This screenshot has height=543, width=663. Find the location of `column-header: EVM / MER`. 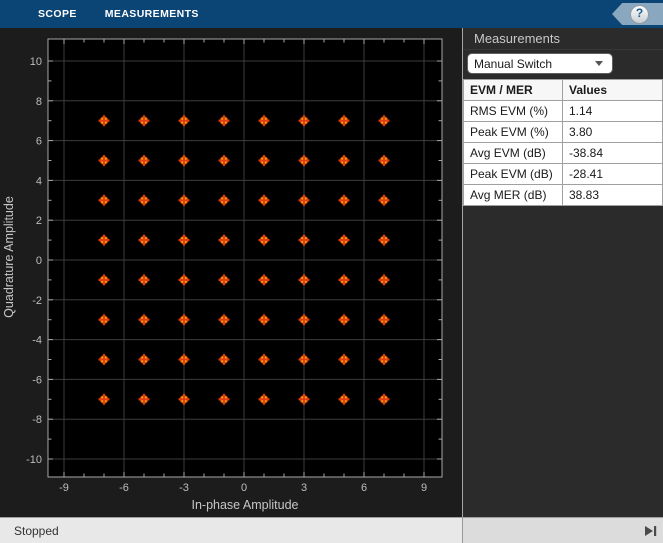

column-header: EVM / MER is located at coordinates (513, 90).